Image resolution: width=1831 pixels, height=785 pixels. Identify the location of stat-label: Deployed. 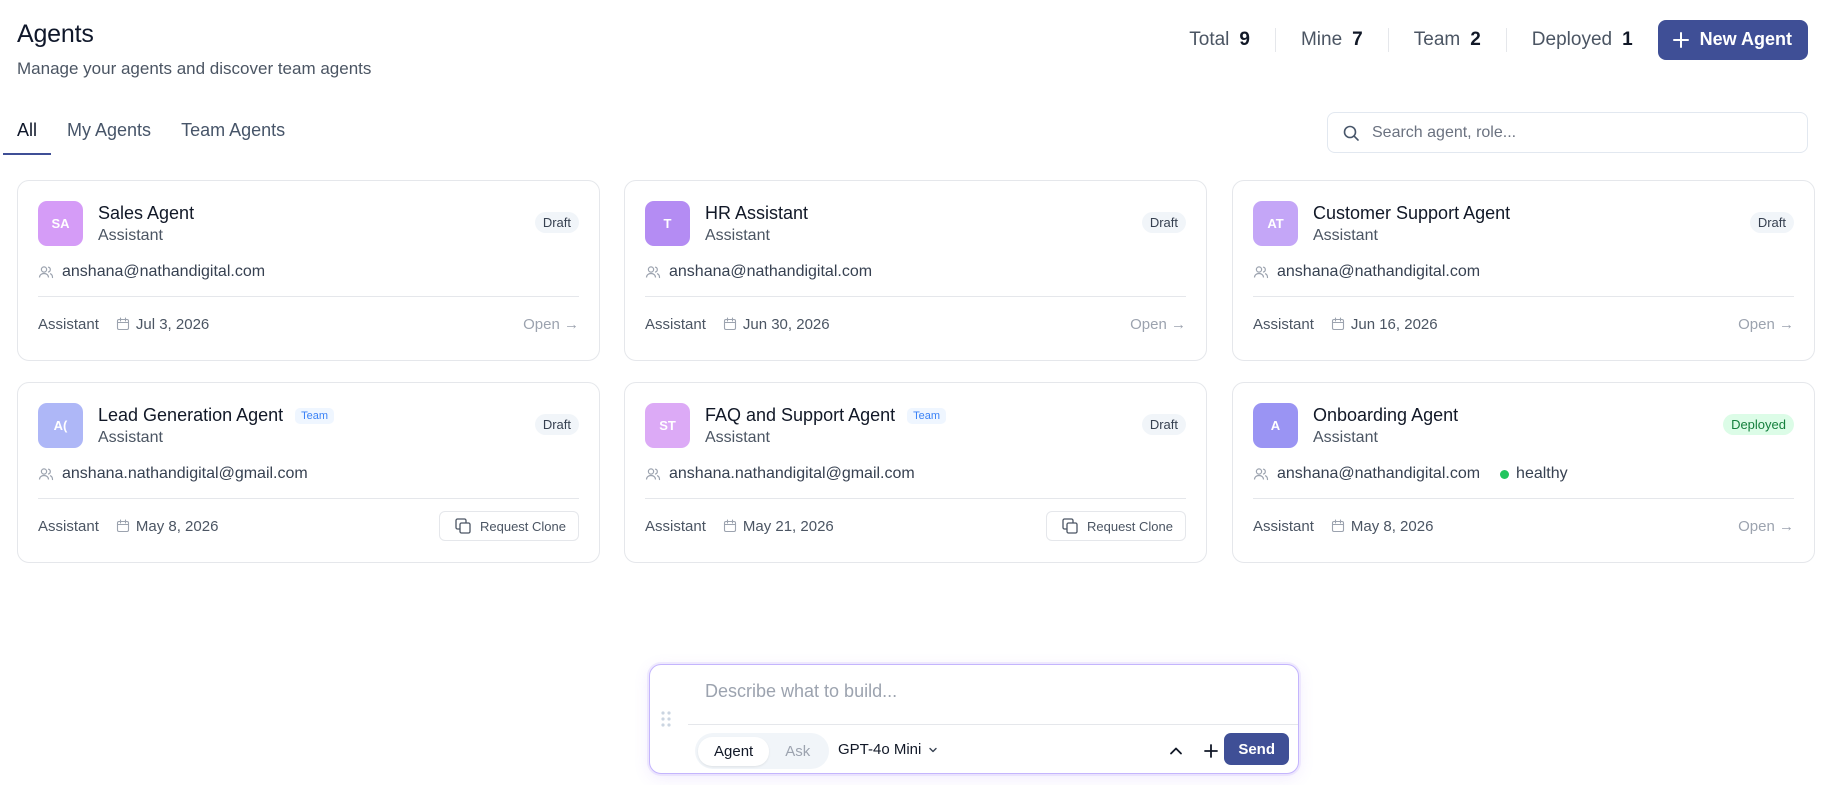
(1572, 39).